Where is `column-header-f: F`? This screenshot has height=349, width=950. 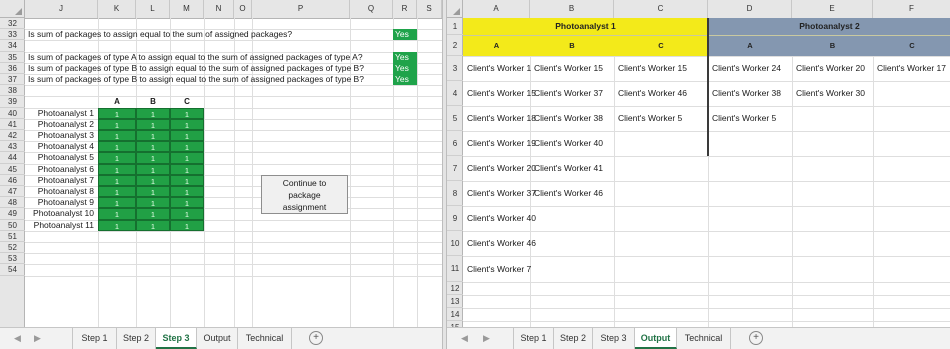
column-header-f: F is located at coordinates (911, 9).